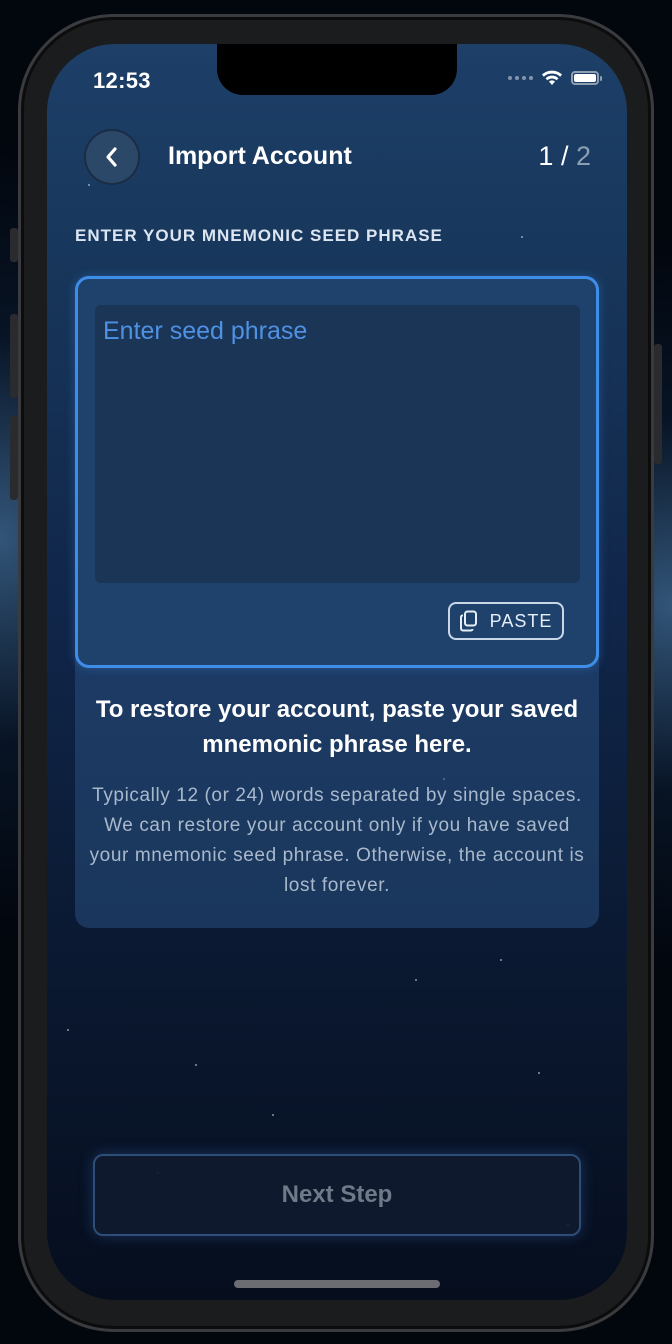 This screenshot has width=672, height=1344. I want to click on paste-button: PASTE, so click(506, 621).